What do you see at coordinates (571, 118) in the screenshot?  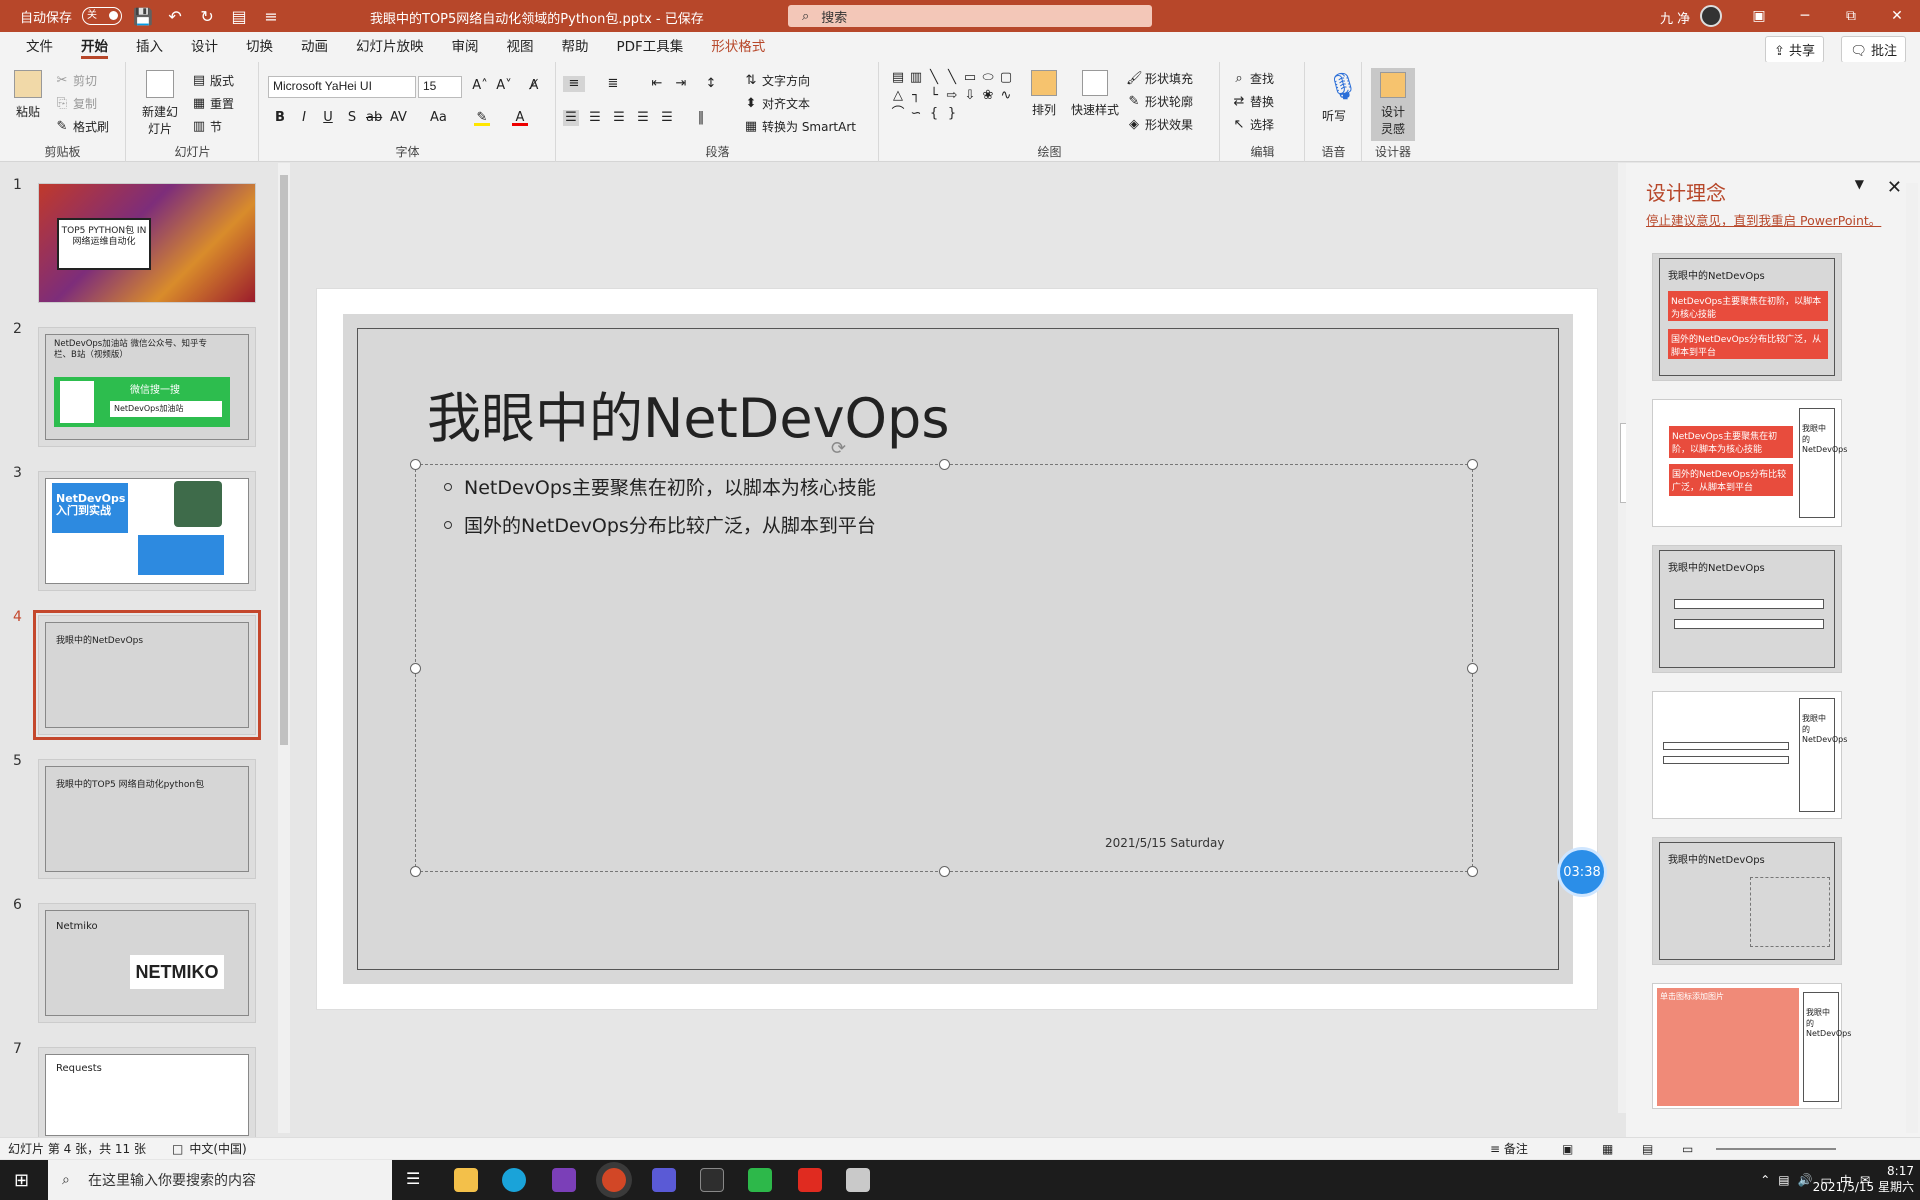 I see `align-left-button: ☰` at bounding box center [571, 118].